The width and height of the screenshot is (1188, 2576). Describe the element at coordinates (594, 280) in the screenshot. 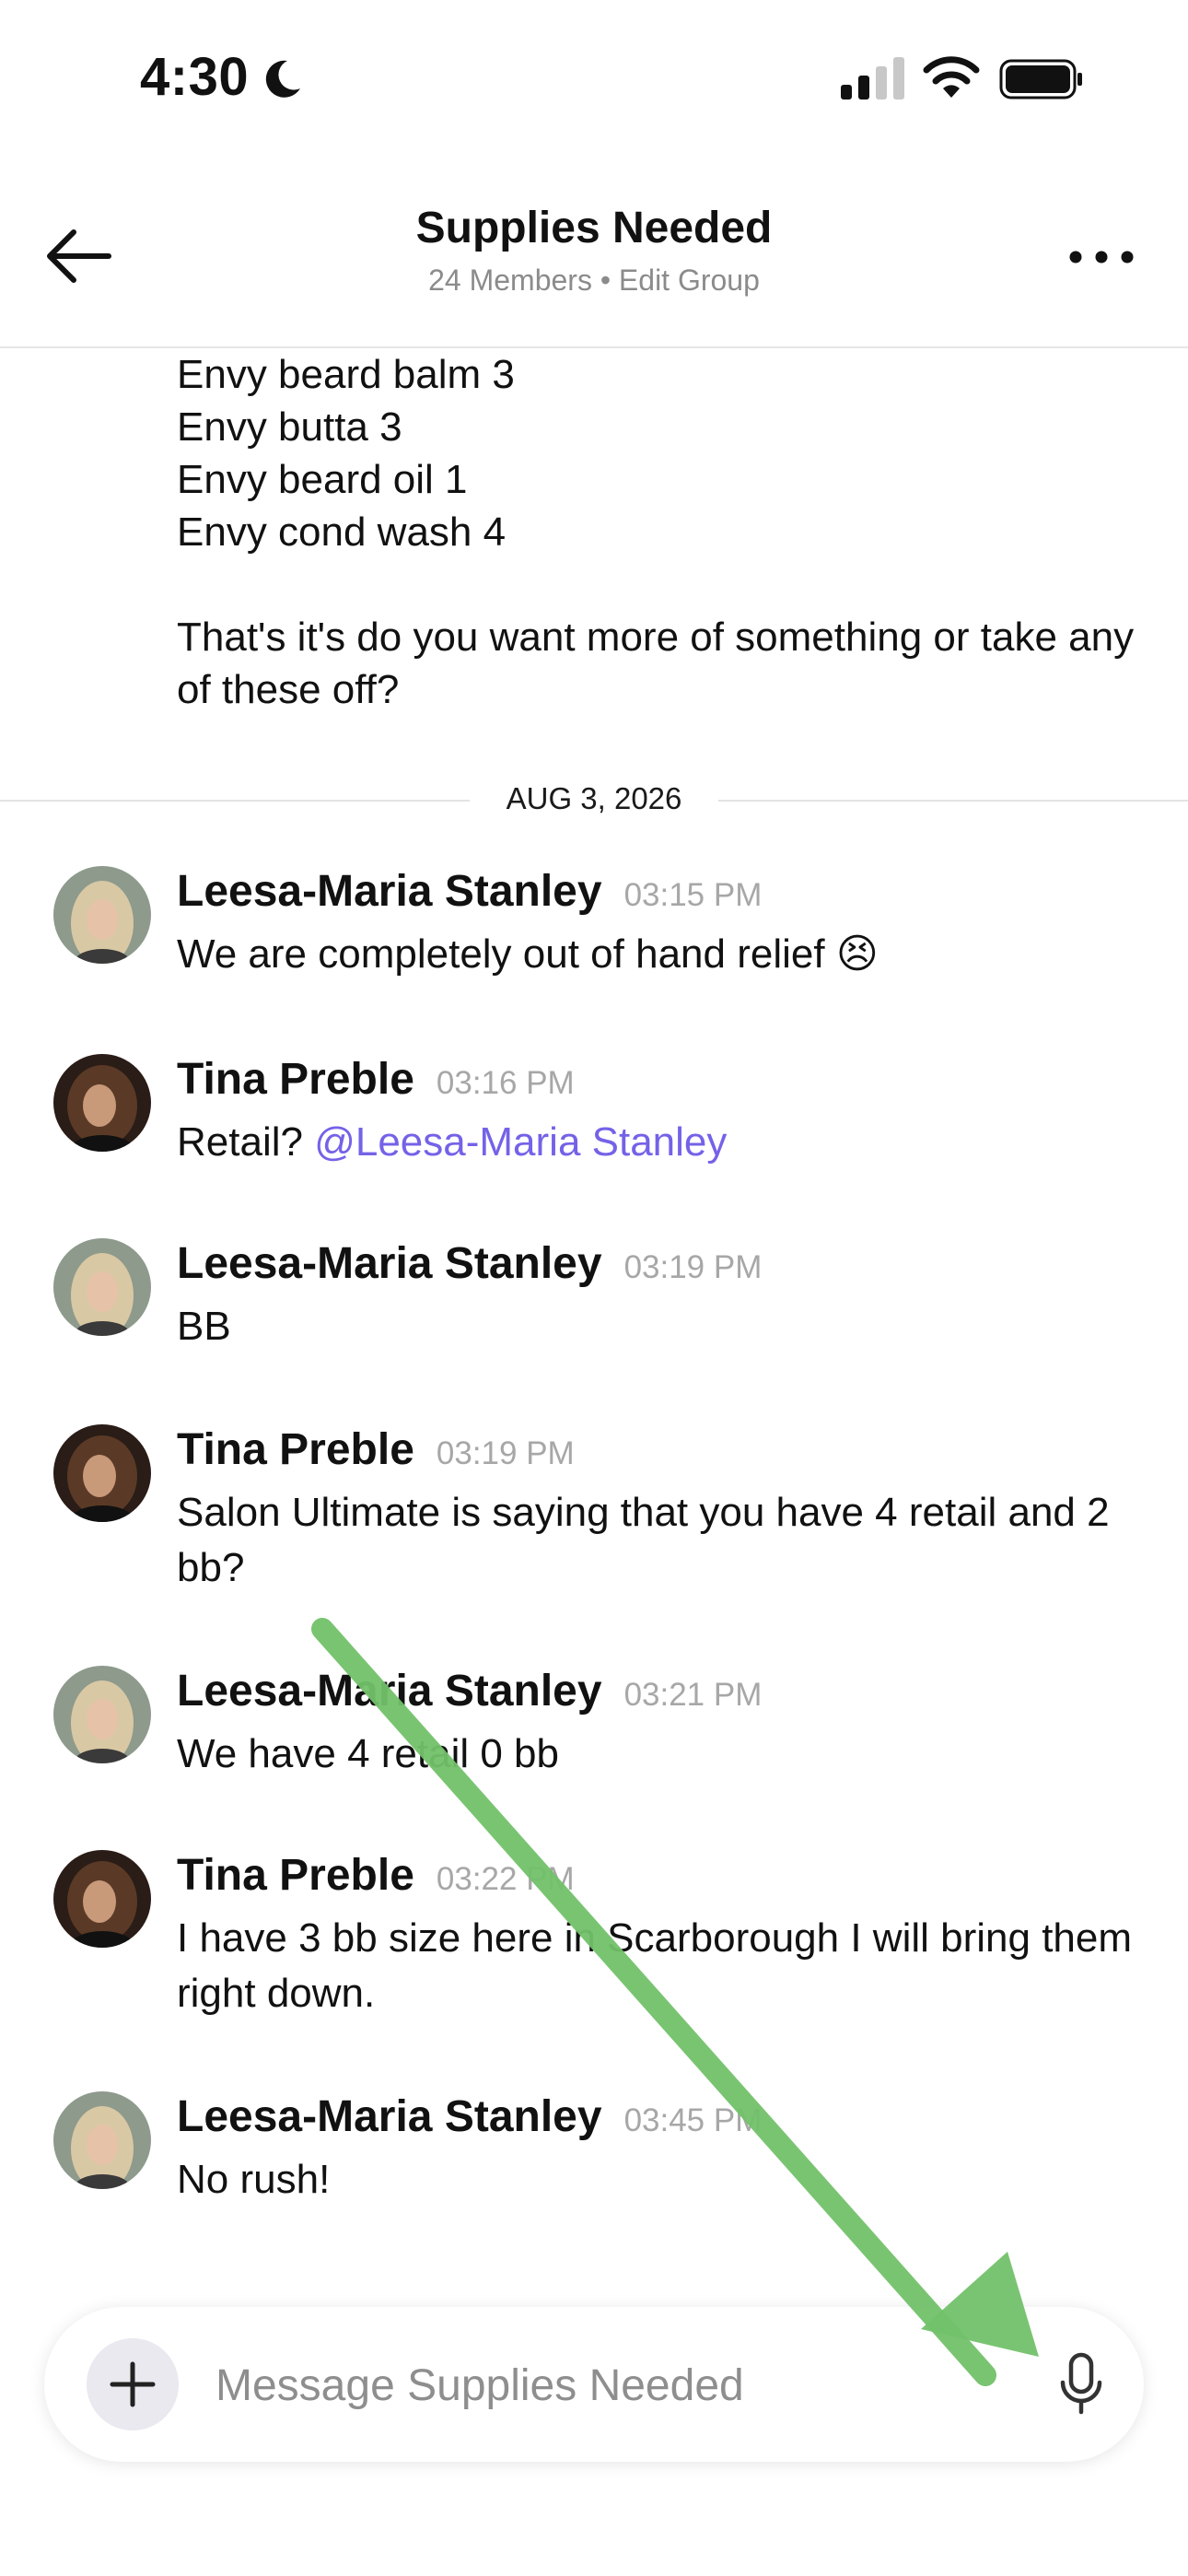

I see `group-subtitle: 24 Members • Edit Group` at that location.